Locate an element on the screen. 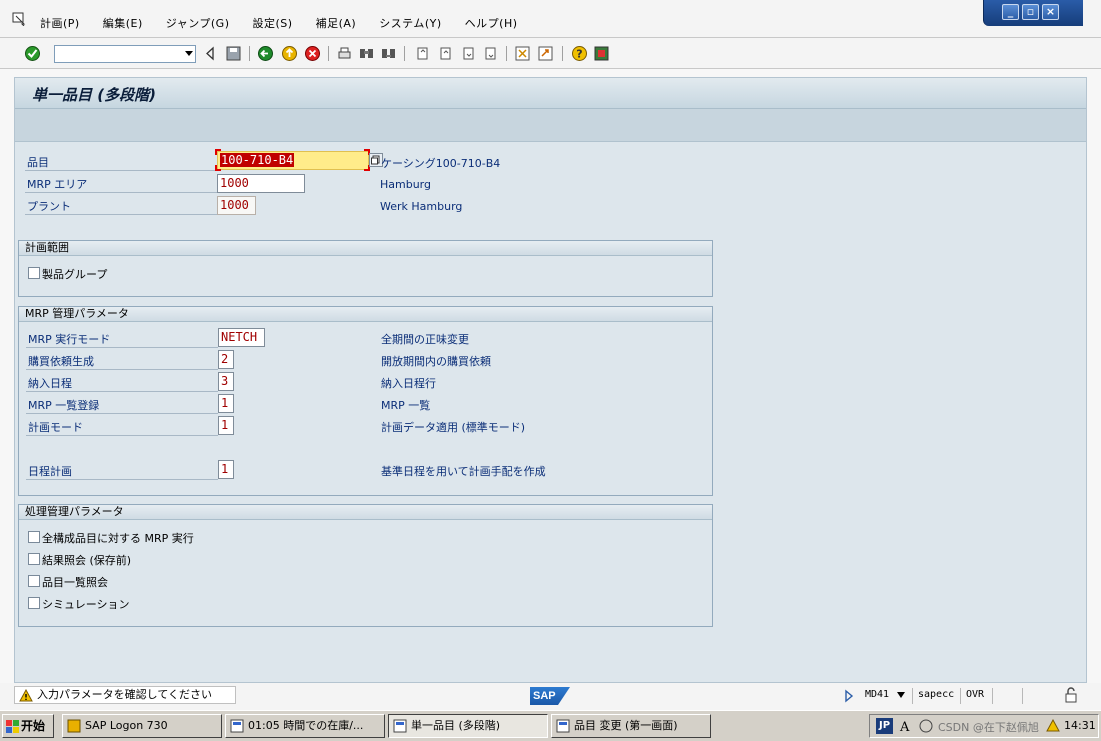 This screenshot has width=1101, height=741. application-toolbar is located at coordinates (550, 125).